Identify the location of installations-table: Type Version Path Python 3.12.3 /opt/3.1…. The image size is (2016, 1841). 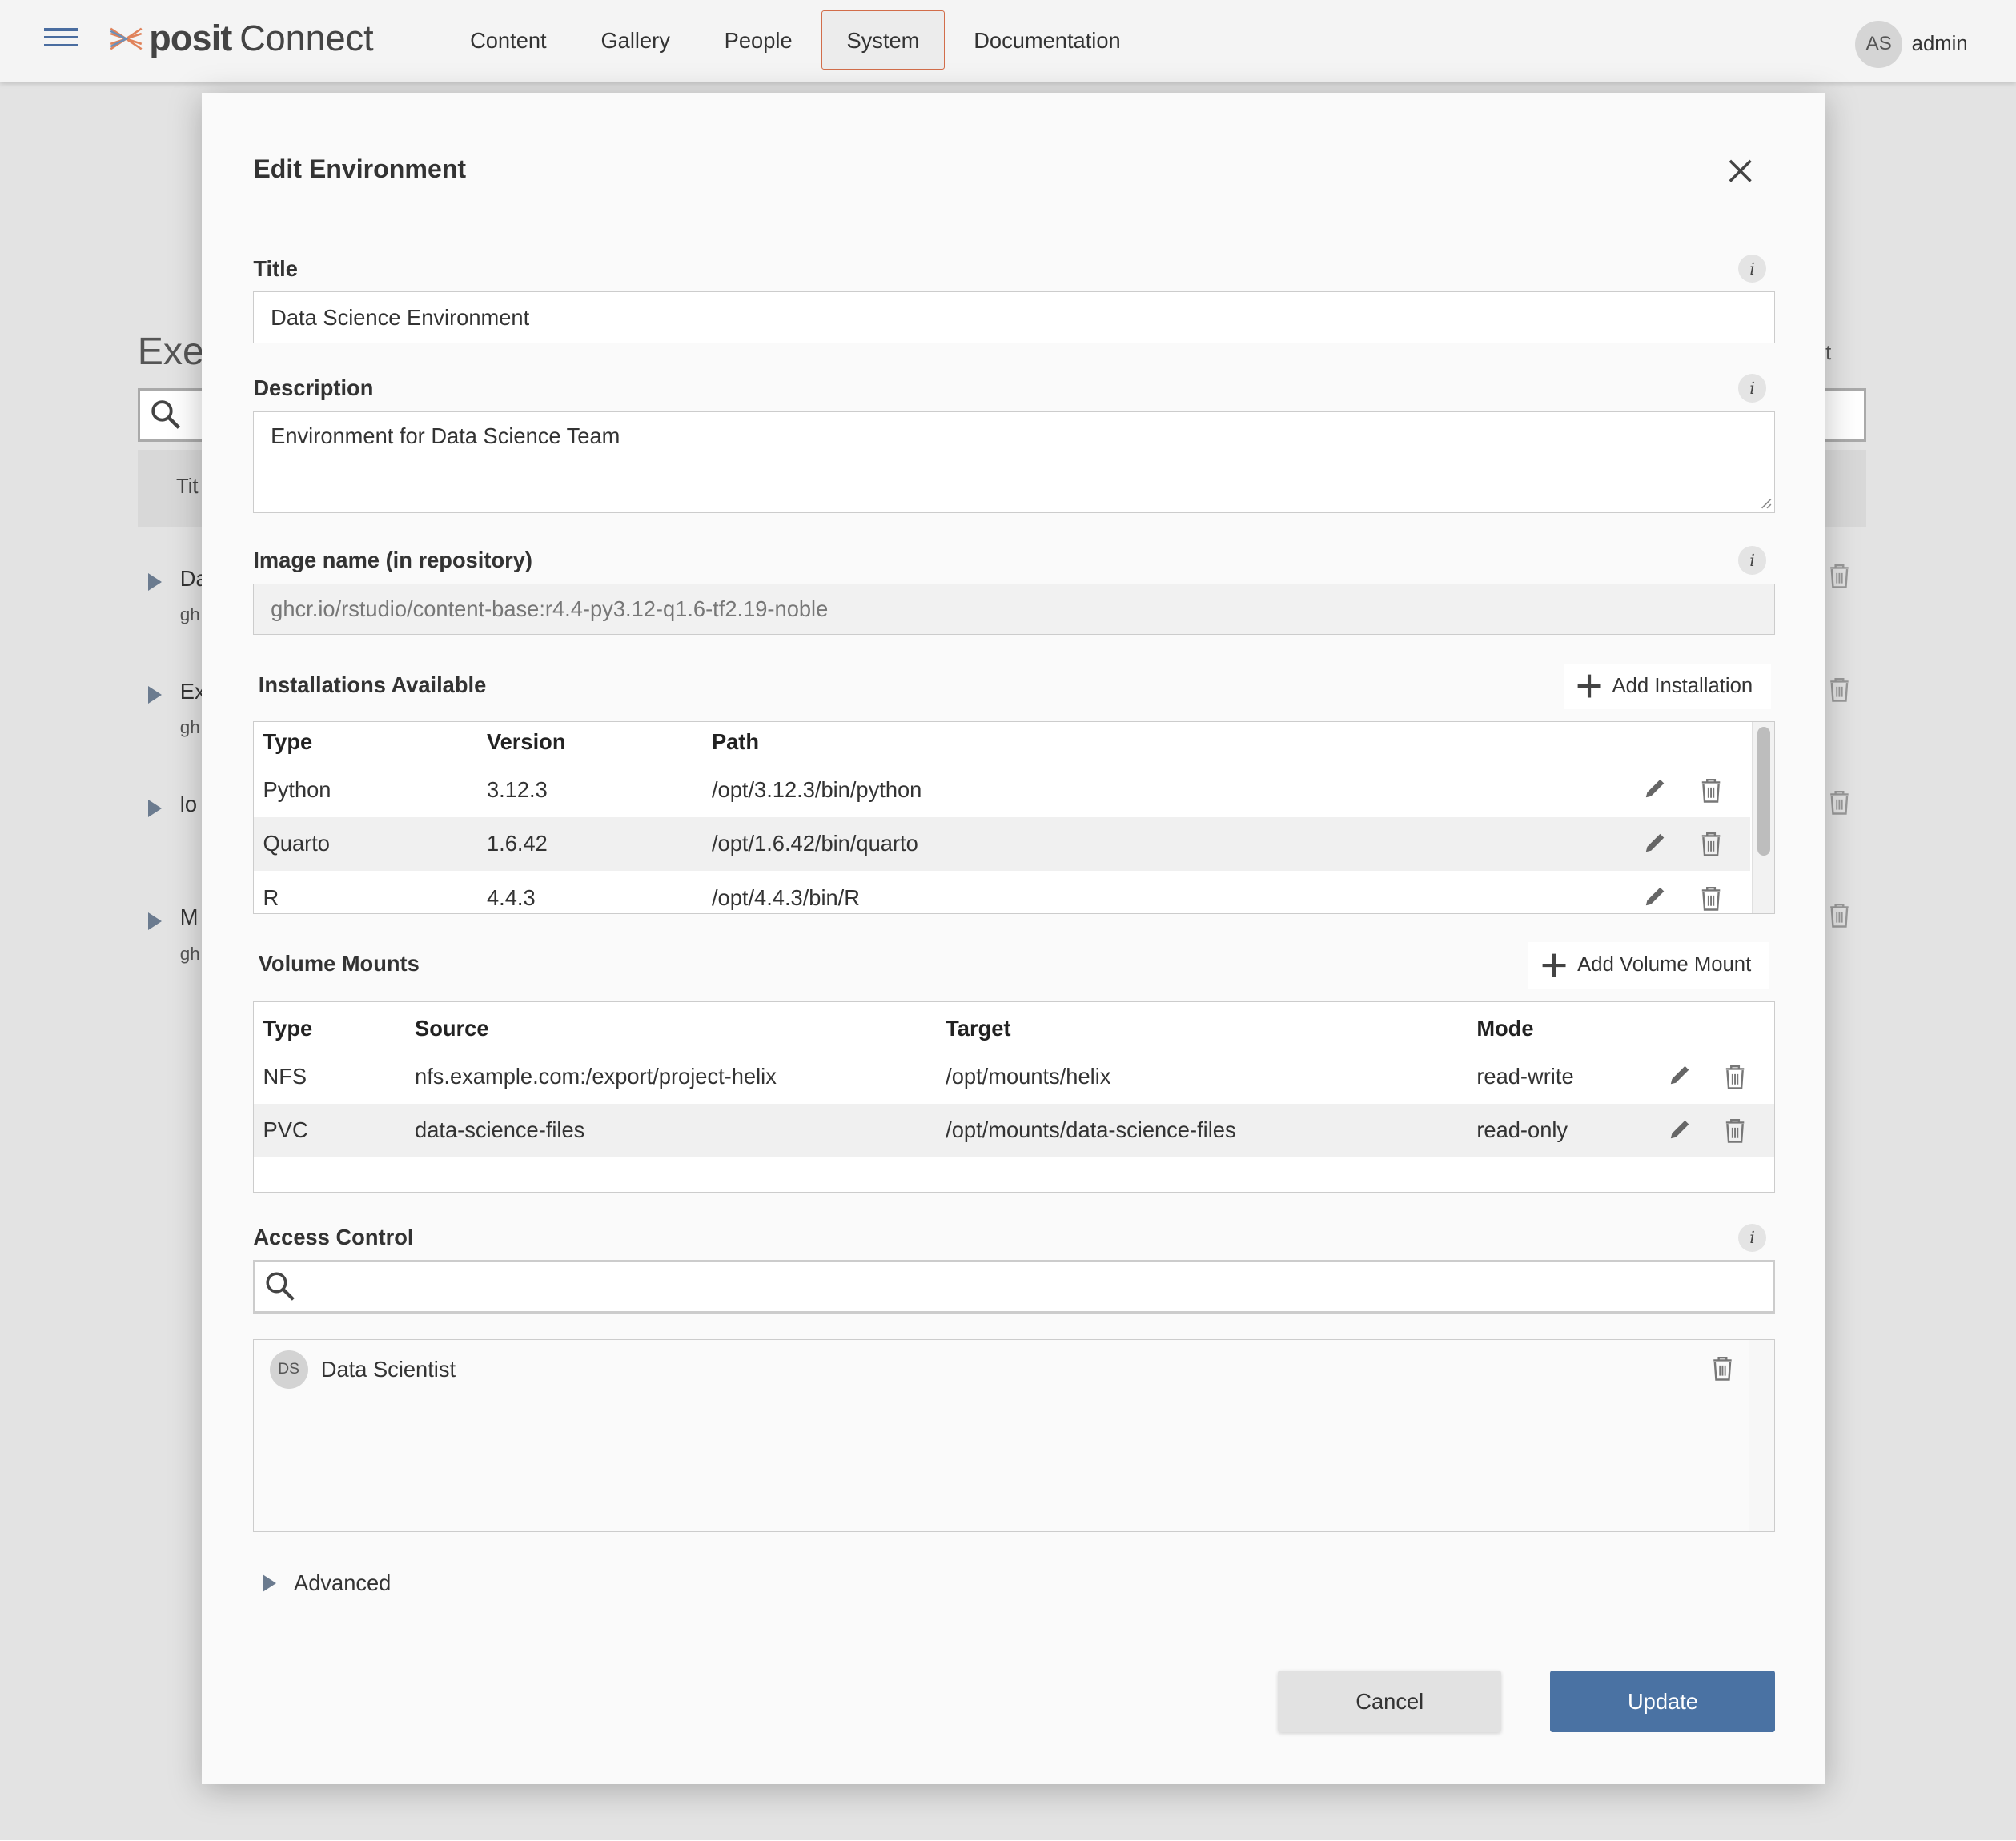
(1015, 817).